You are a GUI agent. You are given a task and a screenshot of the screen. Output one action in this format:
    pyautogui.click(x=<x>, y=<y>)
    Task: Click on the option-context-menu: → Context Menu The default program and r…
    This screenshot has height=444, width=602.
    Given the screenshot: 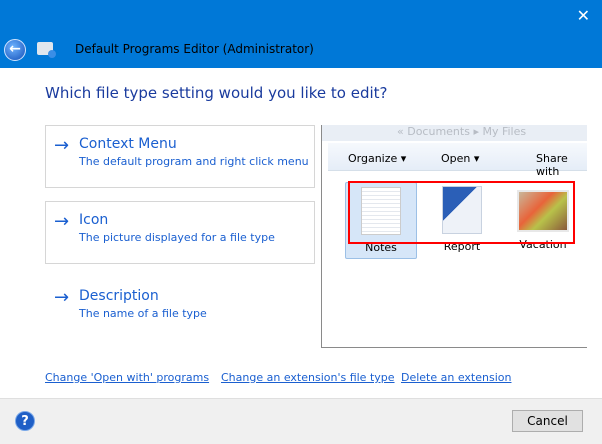 What is the action you would take?
    pyautogui.click(x=180, y=156)
    